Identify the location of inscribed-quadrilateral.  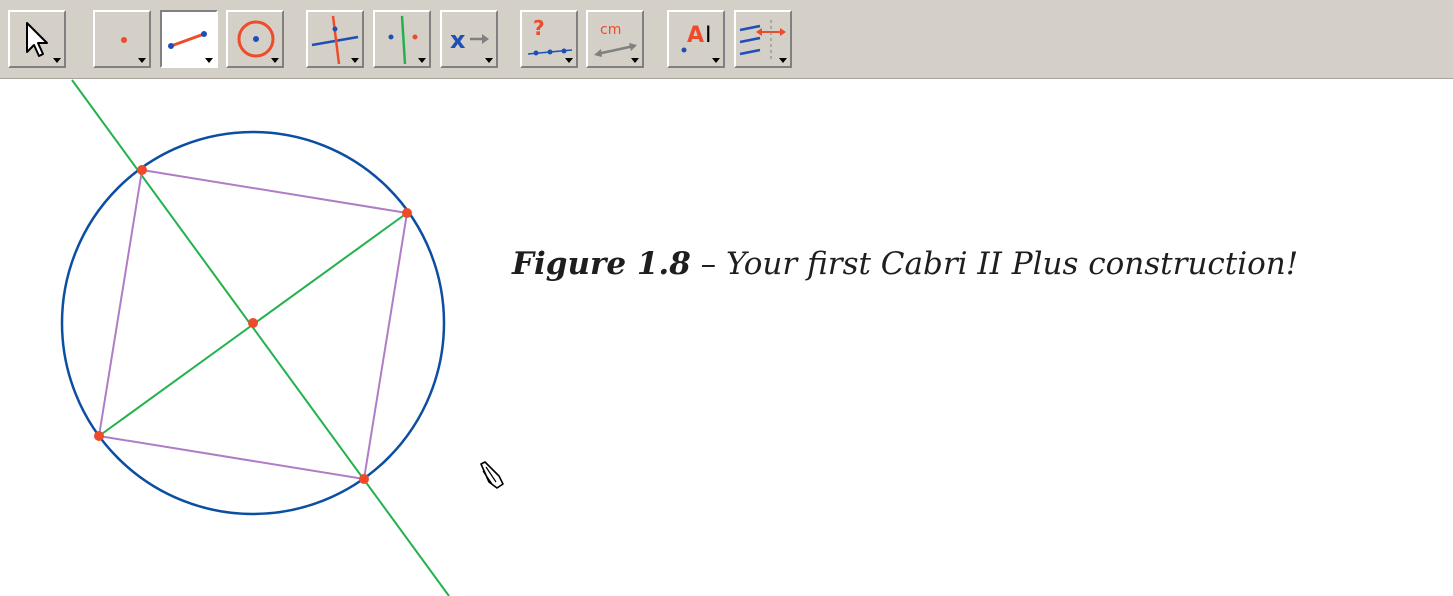
(253, 324).